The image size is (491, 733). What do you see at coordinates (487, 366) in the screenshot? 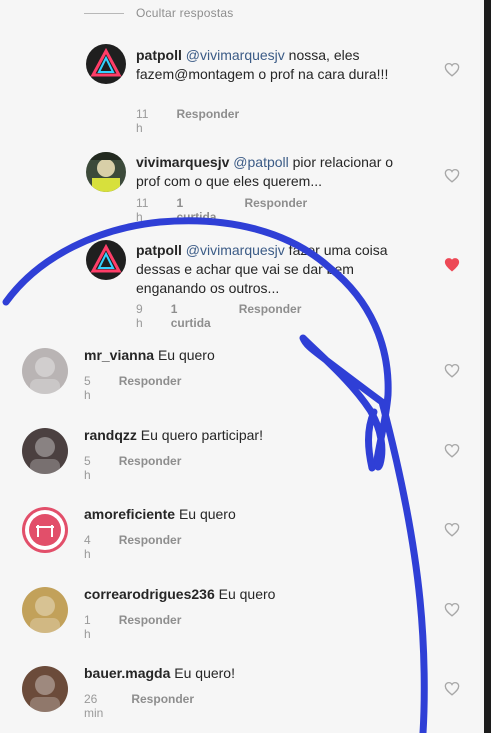
I see `screen-edge` at bounding box center [487, 366].